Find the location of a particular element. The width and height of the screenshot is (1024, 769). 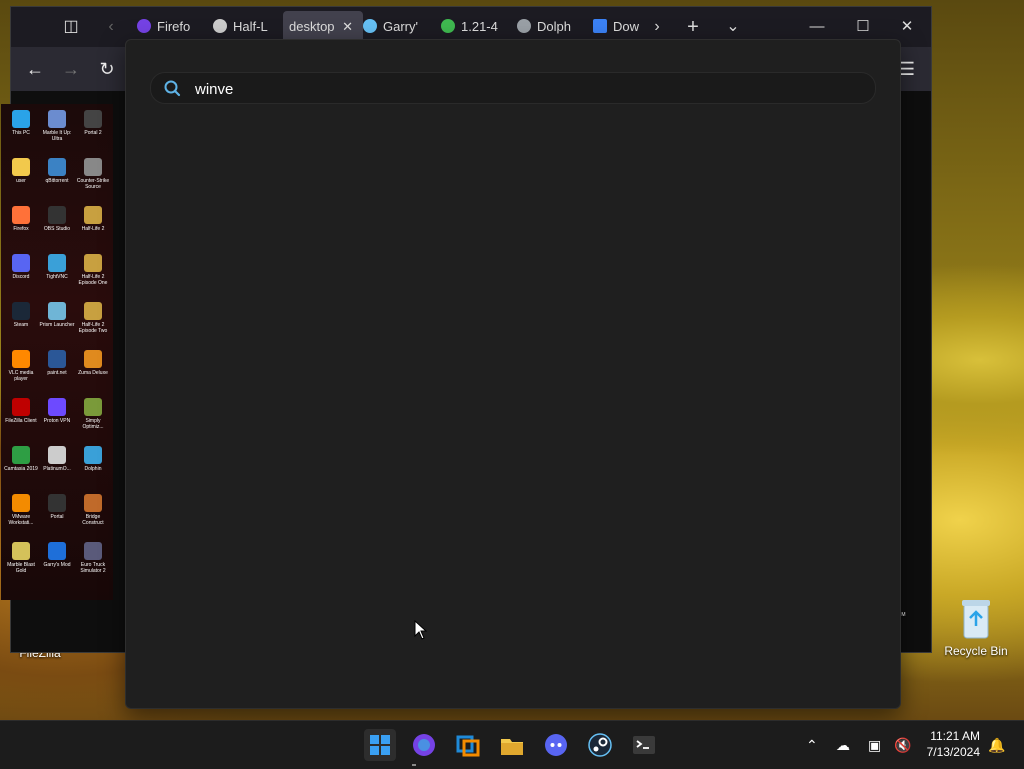

remote-desktop-icon: Marble It Up: Ultra is located at coordinates (57, 126).